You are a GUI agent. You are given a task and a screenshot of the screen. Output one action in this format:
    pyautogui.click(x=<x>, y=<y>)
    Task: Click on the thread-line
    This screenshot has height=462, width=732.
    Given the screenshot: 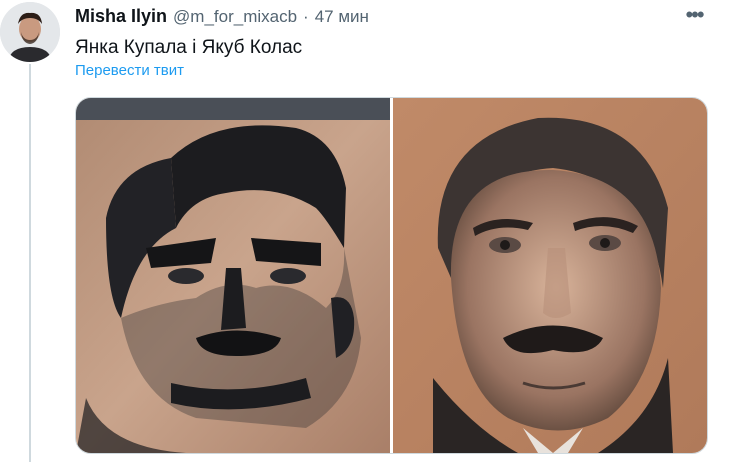 What is the action you would take?
    pyautogui.click(x=30, y=263)
    